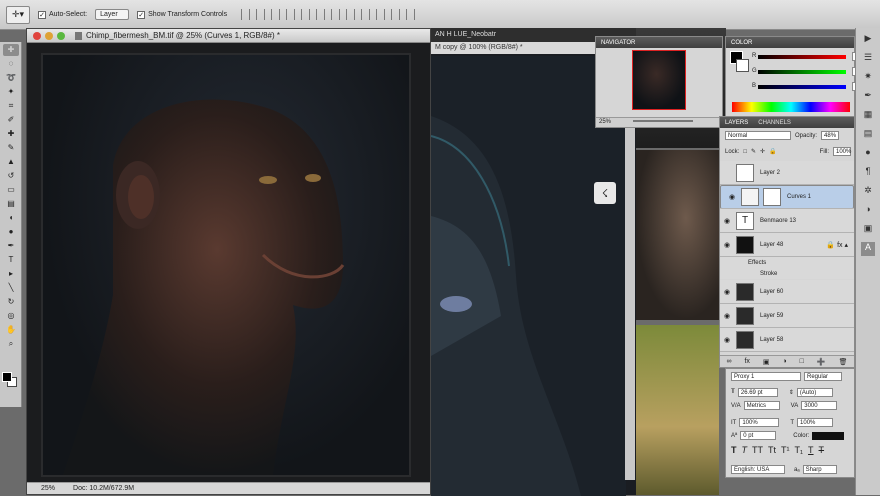 The height and width of the screenshot is (496, 880). What do you see at coordinates (396, 14) in the screenshot?
I see `distribute-hcenter-icon` at bounding box center [396, 14].